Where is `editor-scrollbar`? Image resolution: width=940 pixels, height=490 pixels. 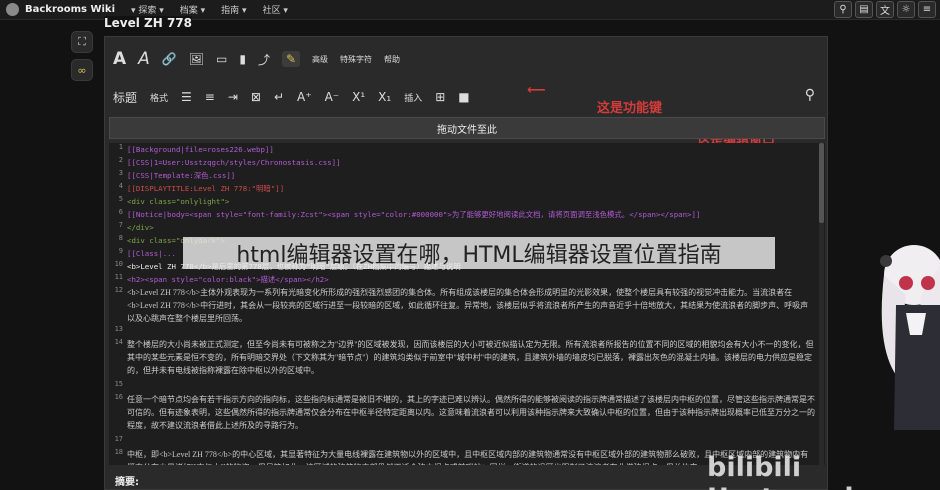 editor-scrollbar is located at coordinates (821, 304).